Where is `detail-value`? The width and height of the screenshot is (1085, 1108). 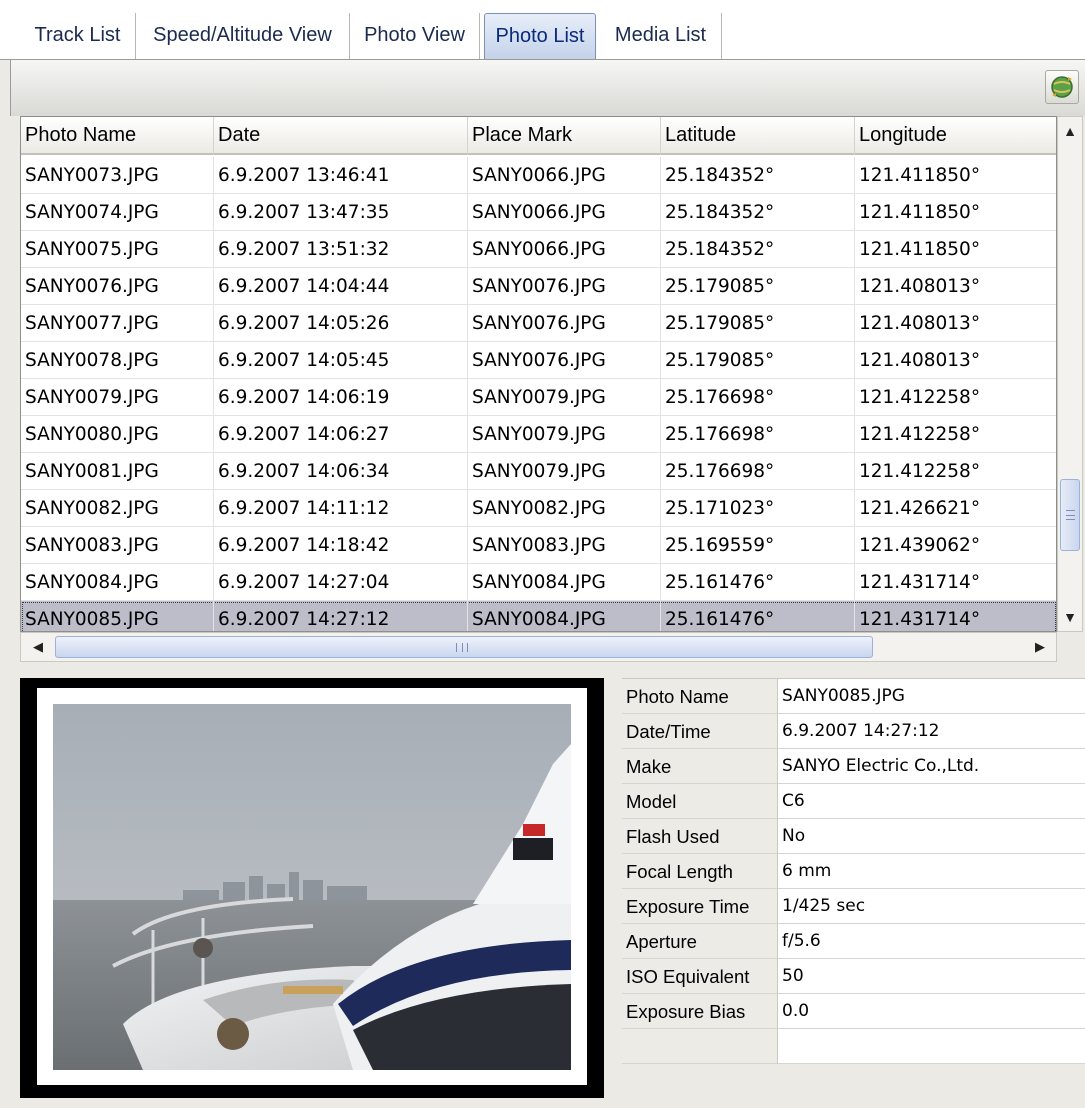 detail-value is located at coordinates (931, 1046).